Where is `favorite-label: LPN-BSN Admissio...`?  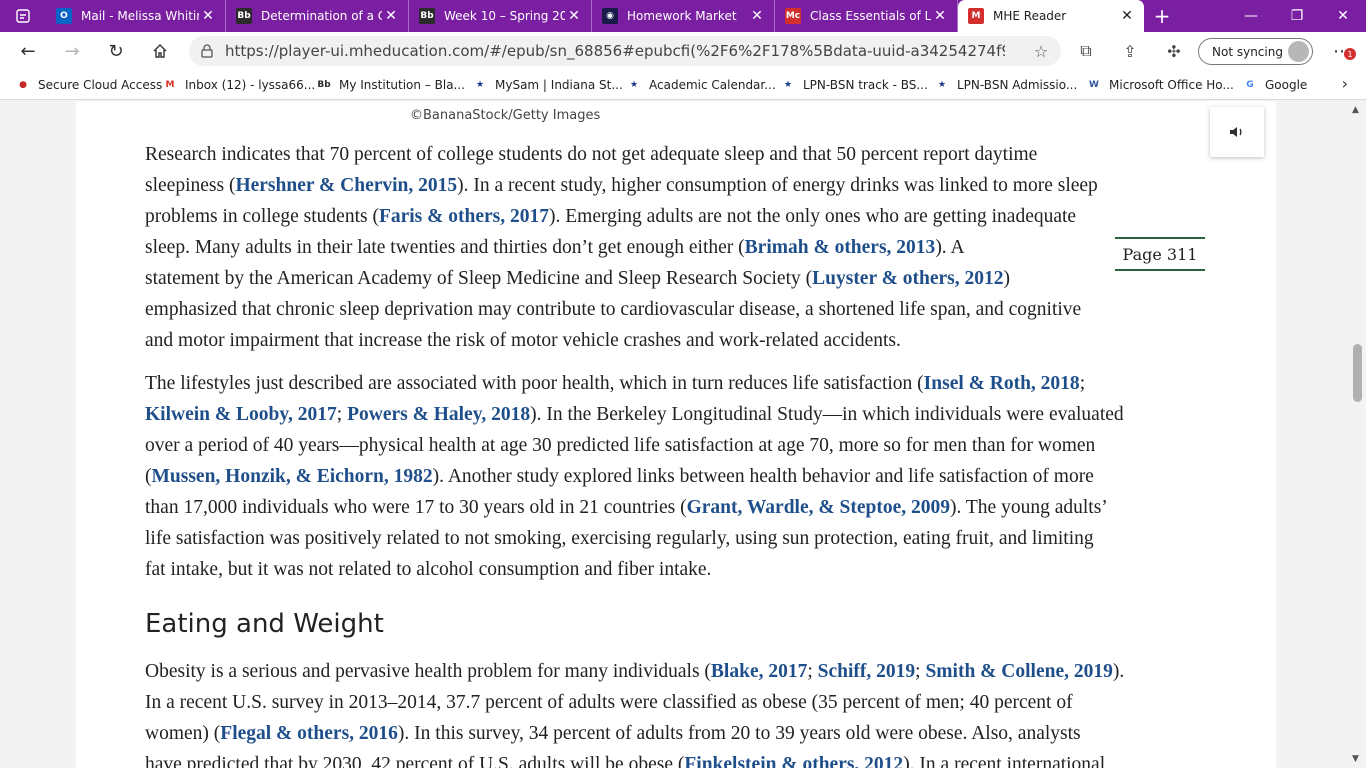 favorite-label: LPN-BSN Admissio... is located at coordinates (1017, 85).